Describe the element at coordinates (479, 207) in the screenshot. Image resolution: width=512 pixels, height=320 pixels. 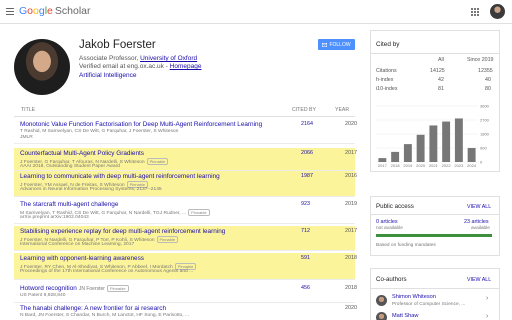
I see `public-access-view-all: VIEW ALL` at that location.